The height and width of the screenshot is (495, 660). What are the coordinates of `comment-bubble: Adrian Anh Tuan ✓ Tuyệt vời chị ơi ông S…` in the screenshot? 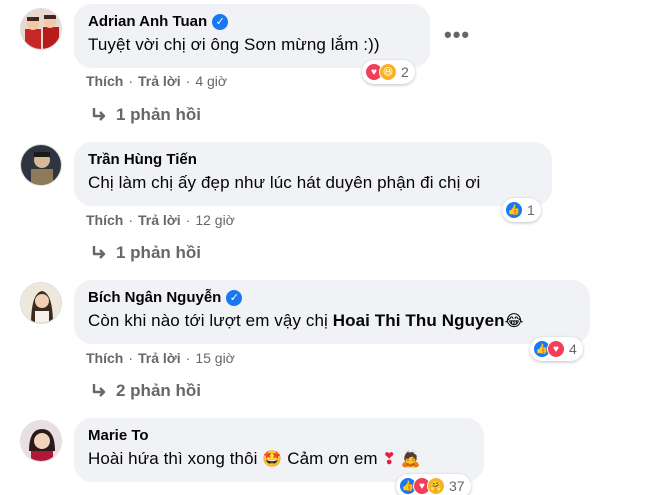 It's located at (252, 36).